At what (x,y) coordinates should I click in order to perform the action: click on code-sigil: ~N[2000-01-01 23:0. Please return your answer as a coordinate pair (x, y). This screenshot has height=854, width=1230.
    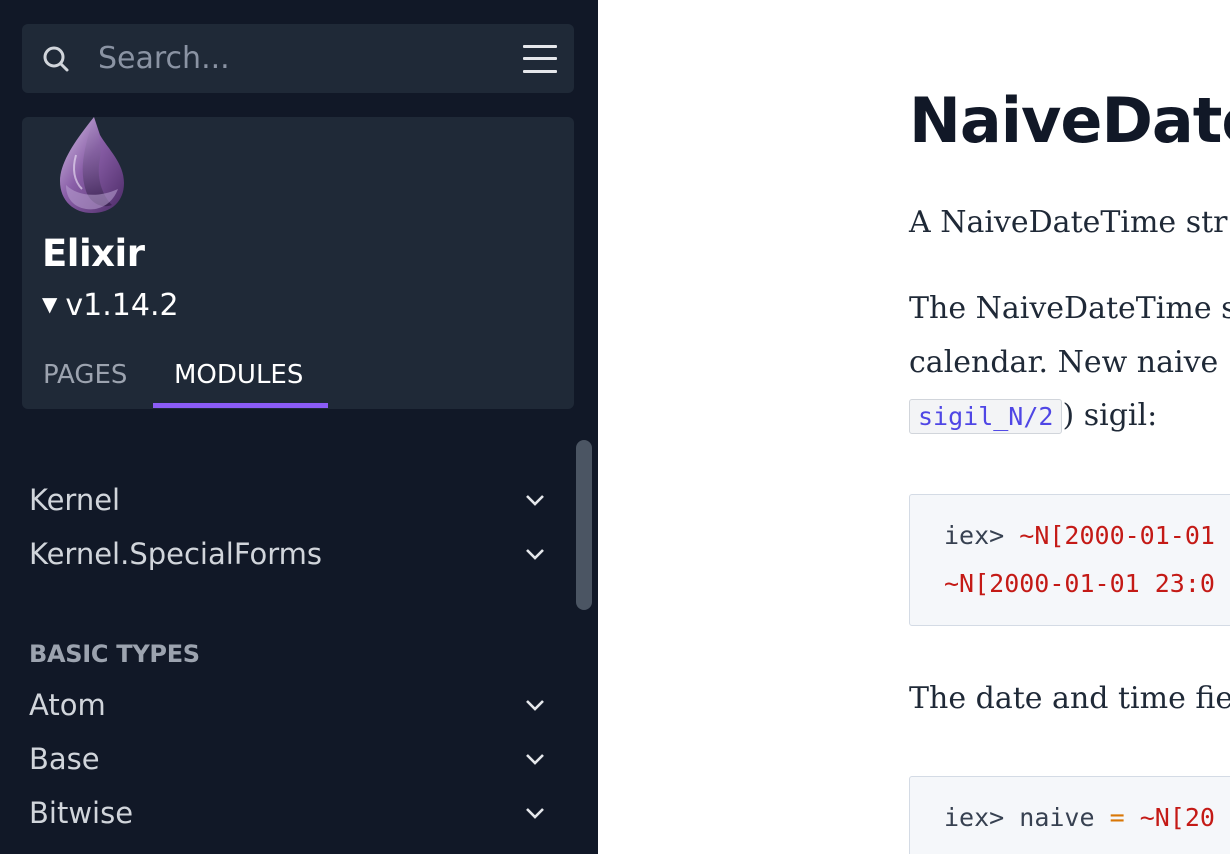
    Looking at the image, I should click on (1079, 583).